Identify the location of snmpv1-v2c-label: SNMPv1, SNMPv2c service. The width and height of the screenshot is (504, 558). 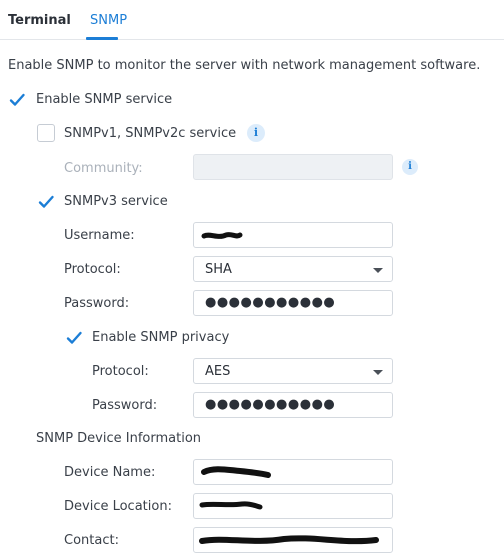
(150, 133).